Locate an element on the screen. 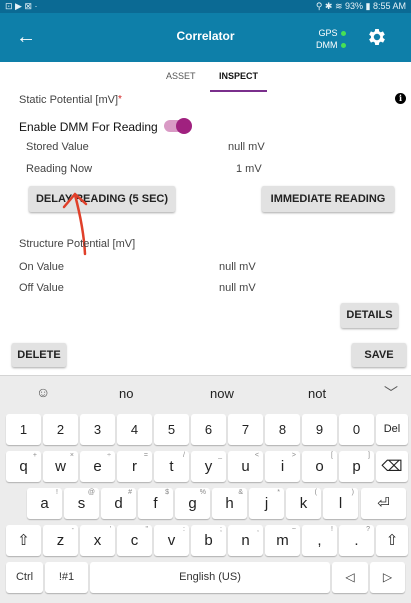 This screenshot has height=603, width=411. page-title: Correlator is located at coordinates (205, 36).